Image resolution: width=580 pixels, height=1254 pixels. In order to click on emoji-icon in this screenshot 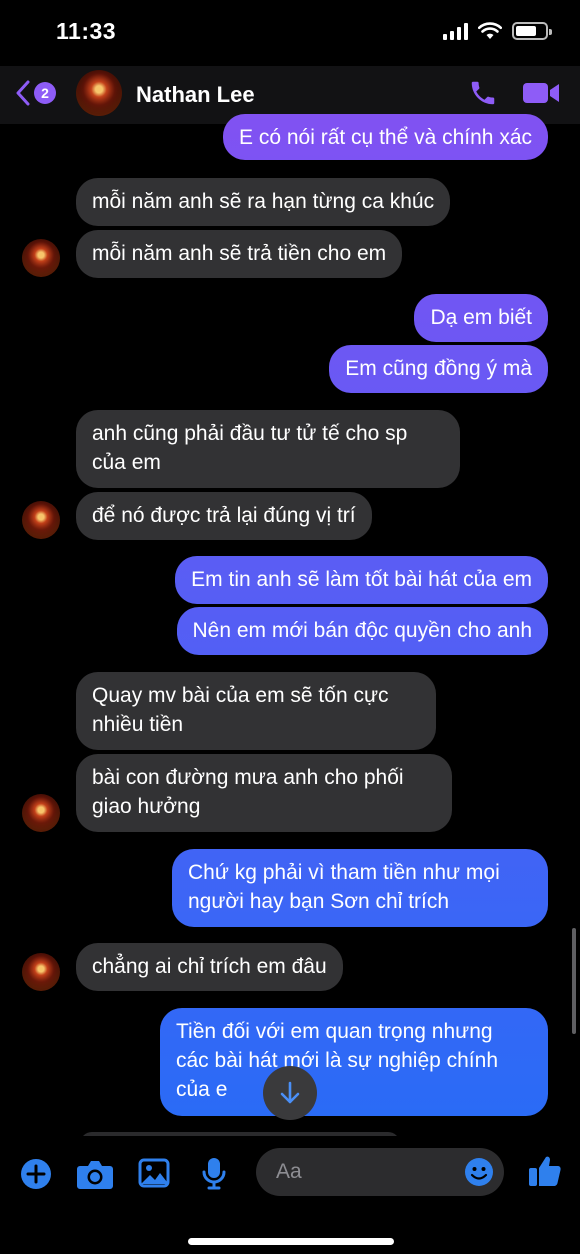, I will do `click(479, 1172)`.